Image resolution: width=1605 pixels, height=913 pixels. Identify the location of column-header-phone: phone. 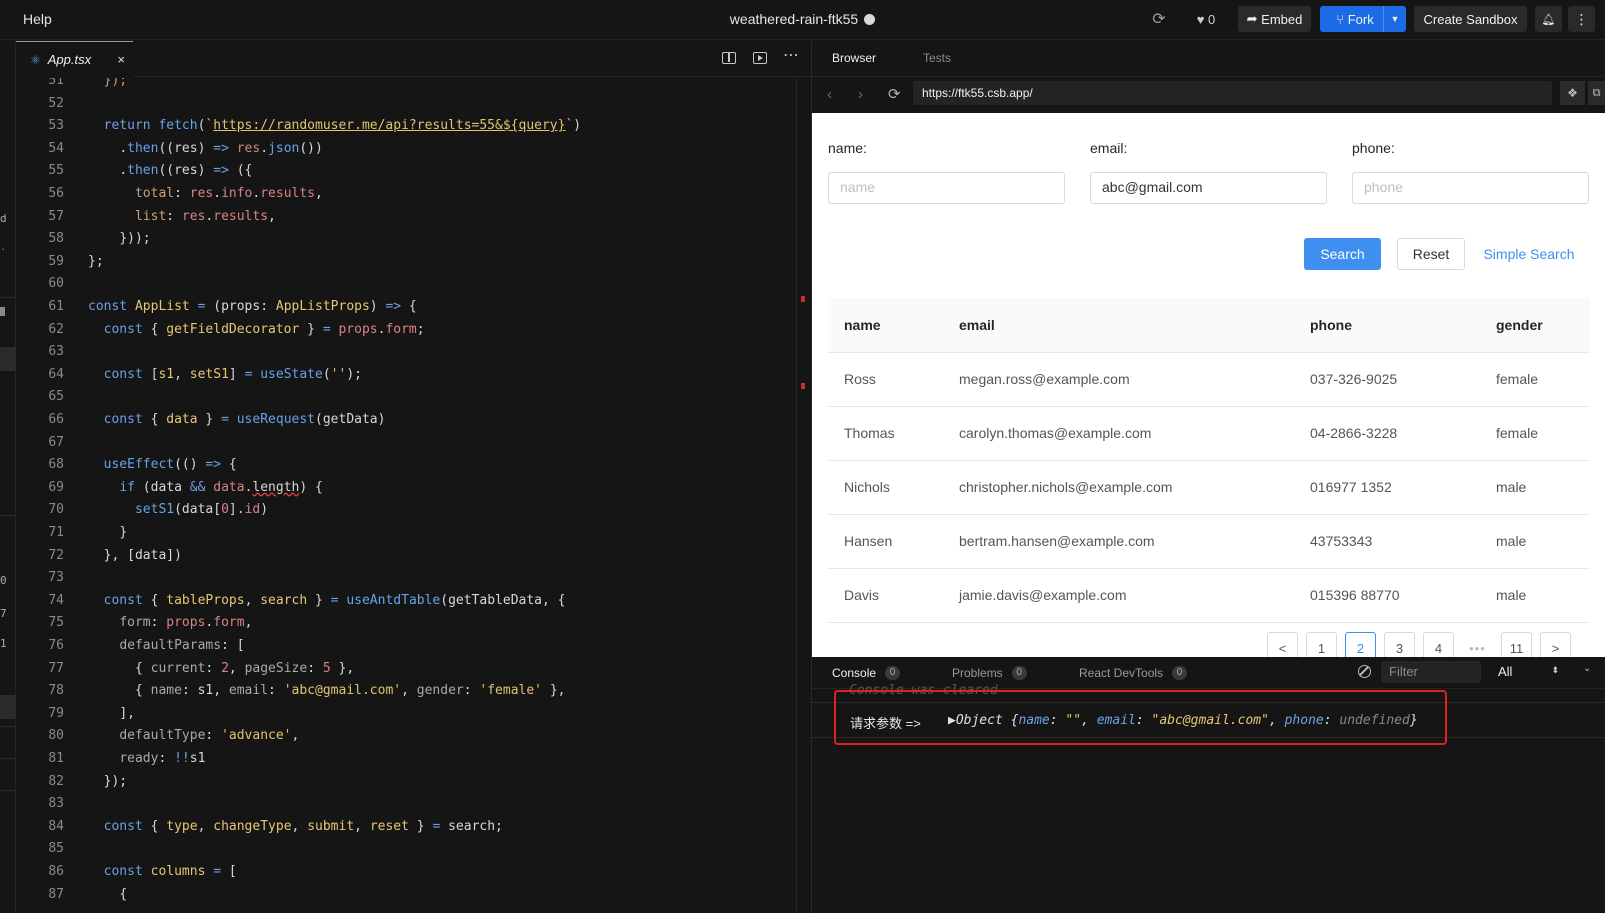
(1387, 325).